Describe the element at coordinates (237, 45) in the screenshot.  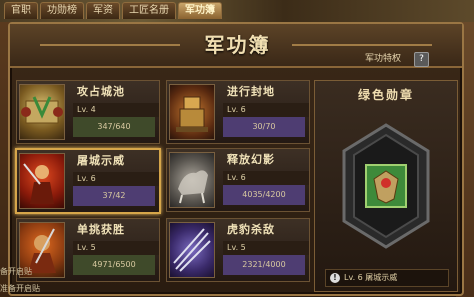
I see `panel-title: 军功簿` at that location.